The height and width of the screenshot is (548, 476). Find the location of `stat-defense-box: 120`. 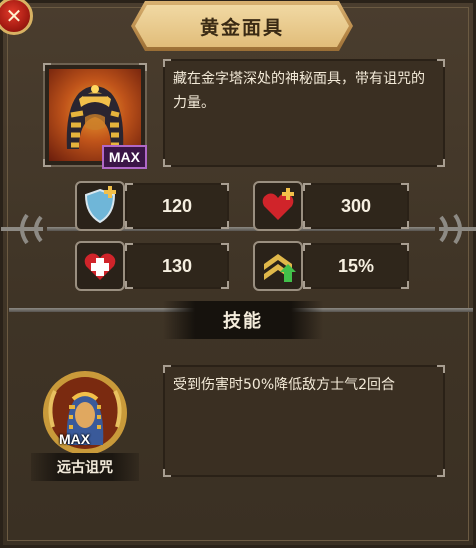

stat-defense-box: 120 is located at coordinates (177, 206).